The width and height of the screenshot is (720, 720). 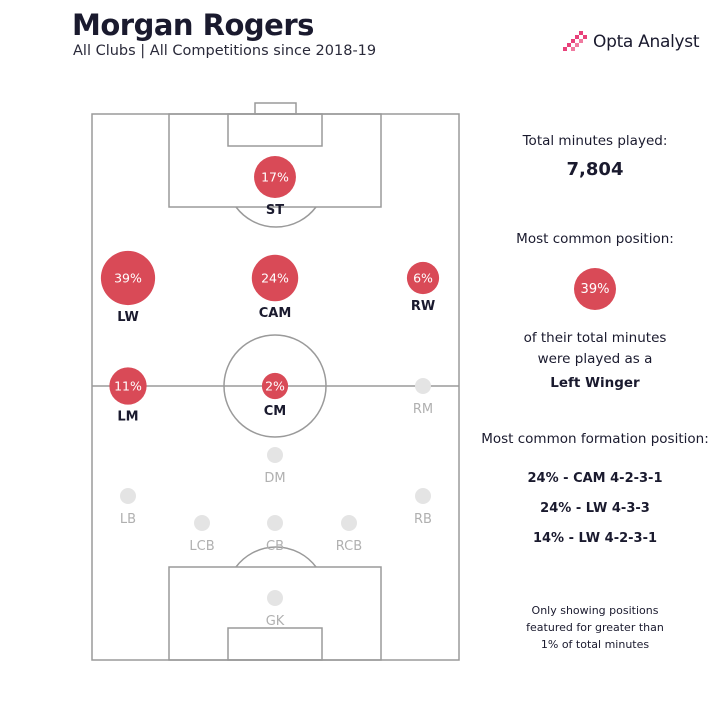 What do you see at coordinates (423, 386) in the screenshot?
I see `position-circle-rm` at bounding box center [423, 386].